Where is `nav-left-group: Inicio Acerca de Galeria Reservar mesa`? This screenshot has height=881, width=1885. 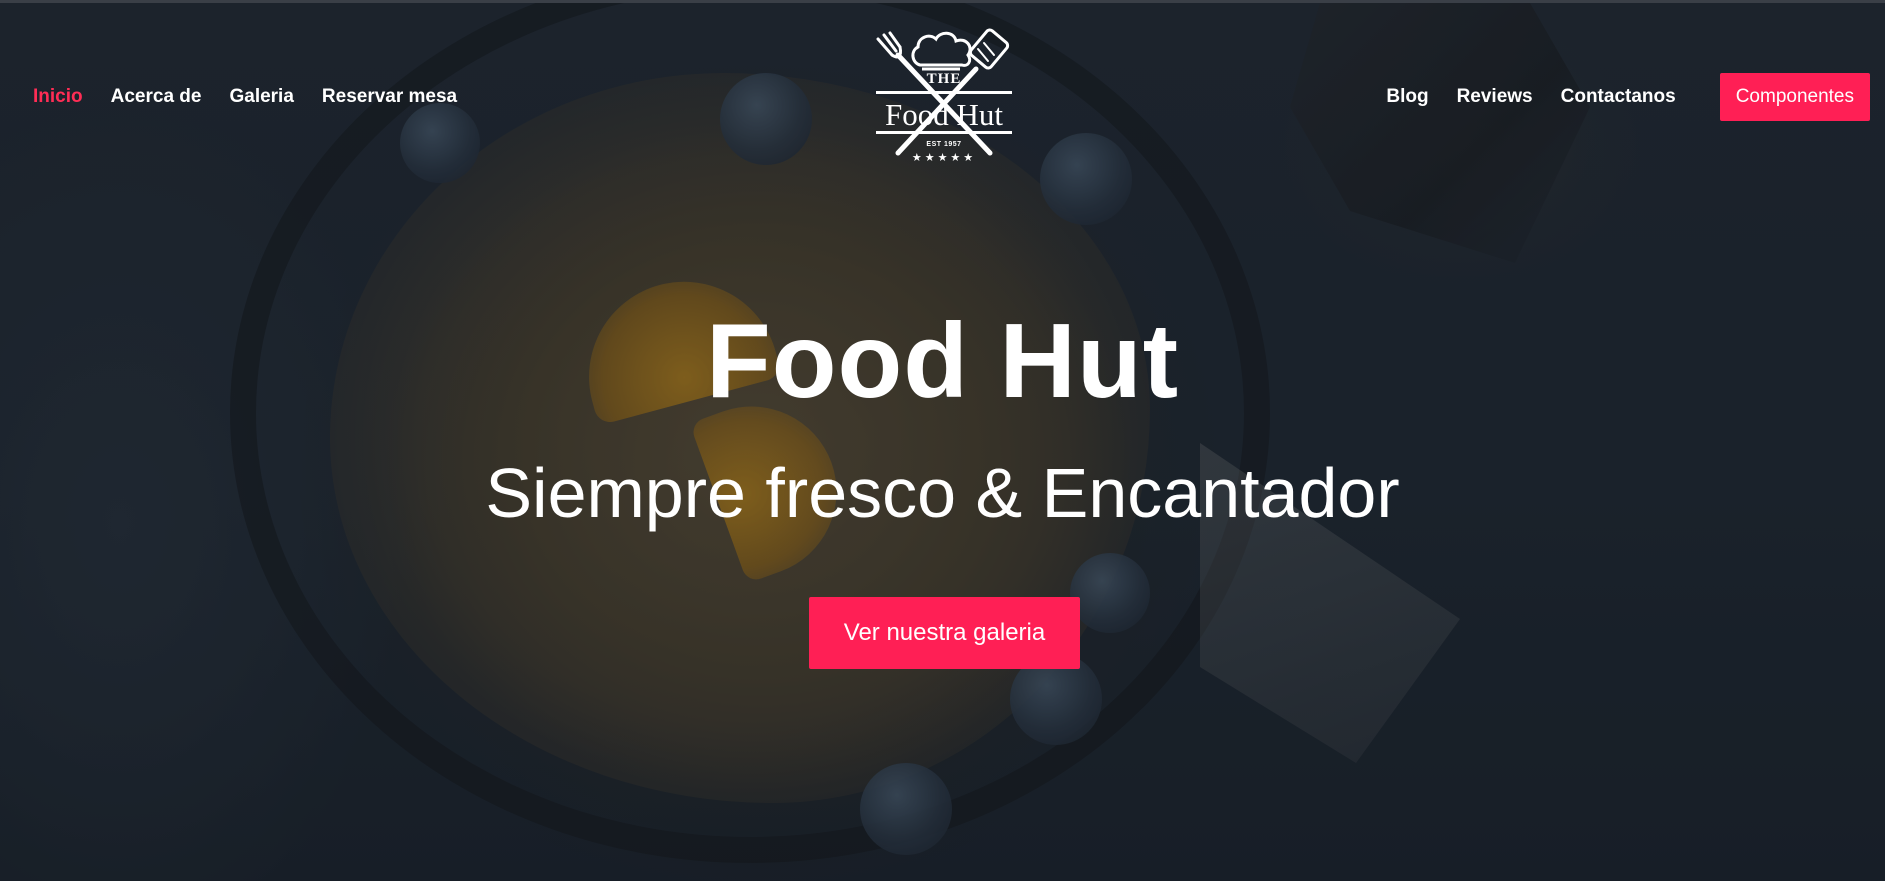
nav-left-group: Inicio Acerca de Galeria Reservar mesa is located at coordinates (259, 97).